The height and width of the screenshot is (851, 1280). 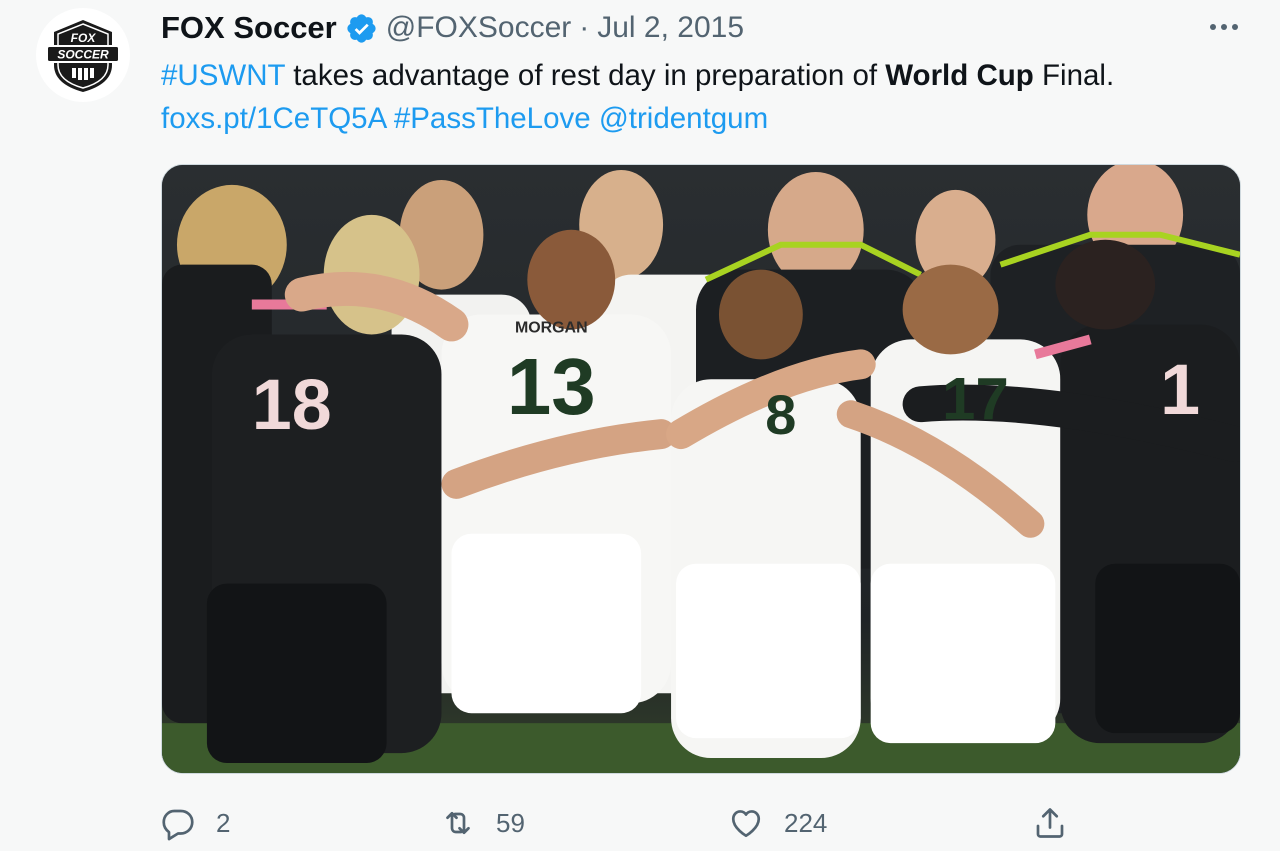 What do you see at coordinates (292, 405) in the screenshot?
I see `jersey-number-18: 18` at bounding box center [292, 405].